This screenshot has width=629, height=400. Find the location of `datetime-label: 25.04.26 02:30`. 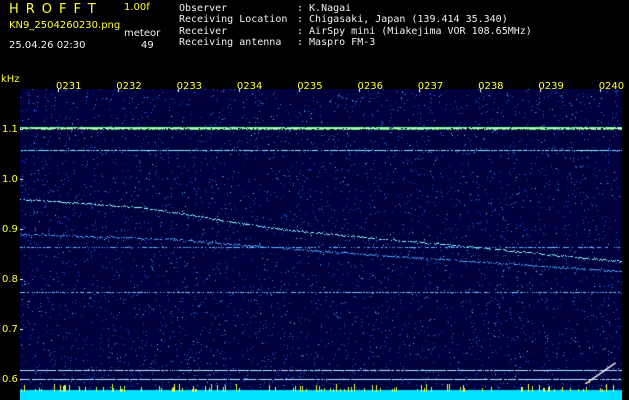

datetime-label: 25.04.26 02:30 is located at coordinates (47, 45).